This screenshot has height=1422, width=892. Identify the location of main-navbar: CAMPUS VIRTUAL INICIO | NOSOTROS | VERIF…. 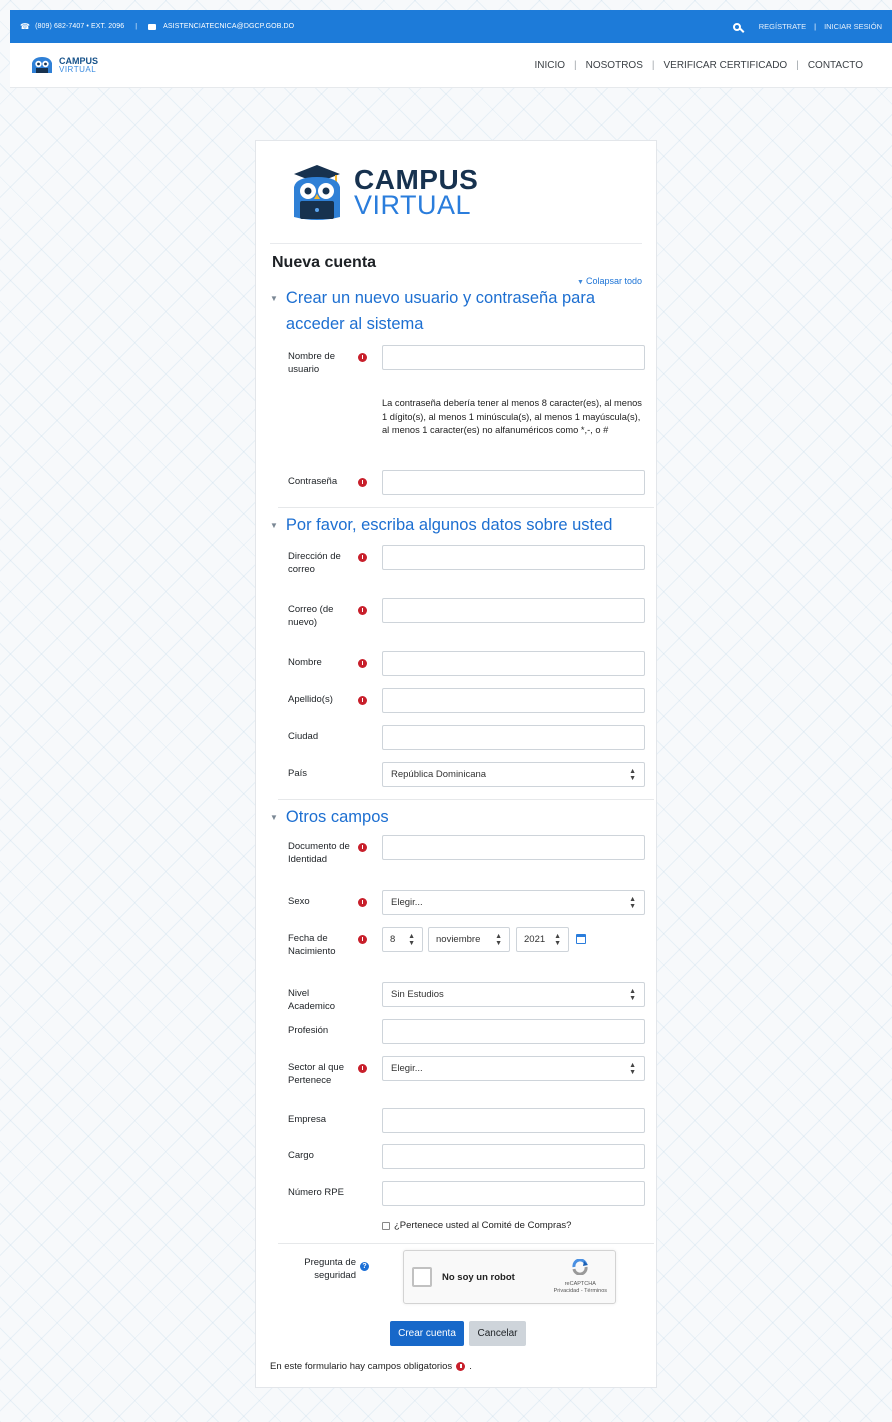
(451, 65).